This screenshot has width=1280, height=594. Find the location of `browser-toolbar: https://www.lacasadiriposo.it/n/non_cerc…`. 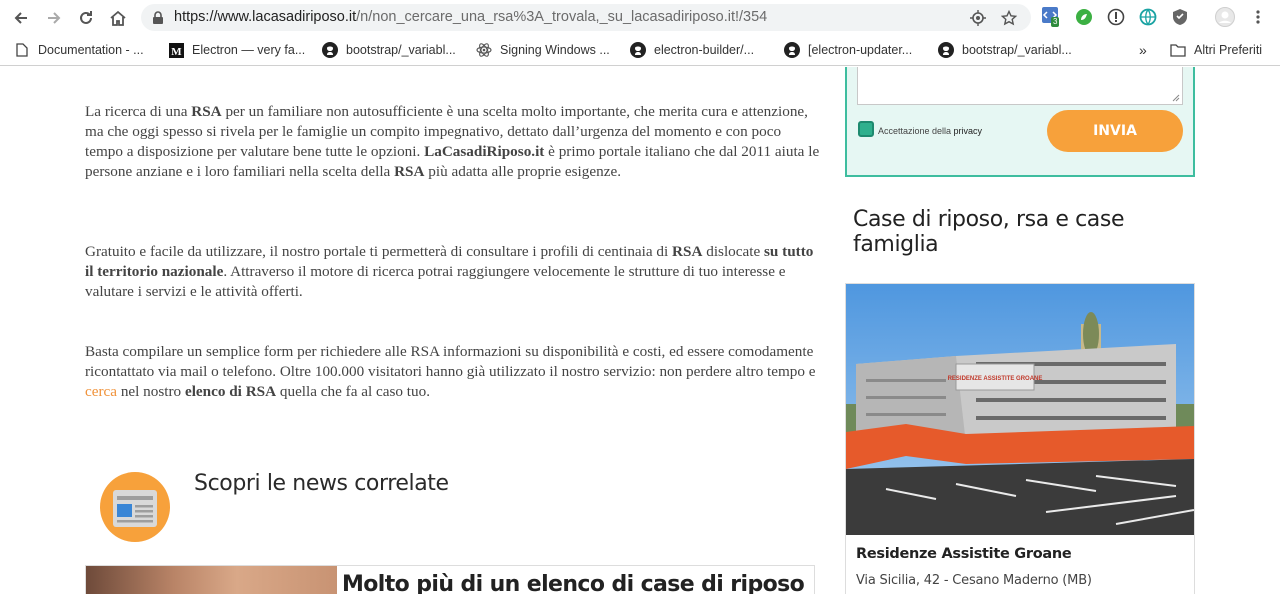

browser-toolbar: https://www.lacasadiriposo.it/n/non_cerc… is located at coordinates (640, 17).